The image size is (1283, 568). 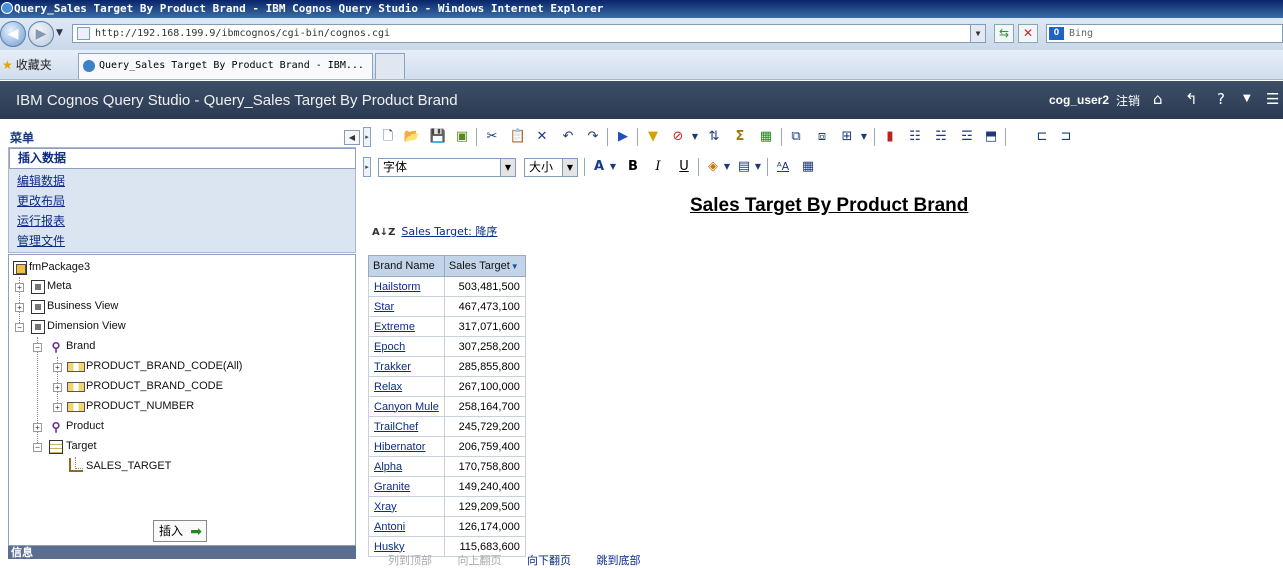 What do you see at coordinates (480, 560) in the screenshot?
I see `page-up-link: 向上翻页` at bounding box center [480, 560].